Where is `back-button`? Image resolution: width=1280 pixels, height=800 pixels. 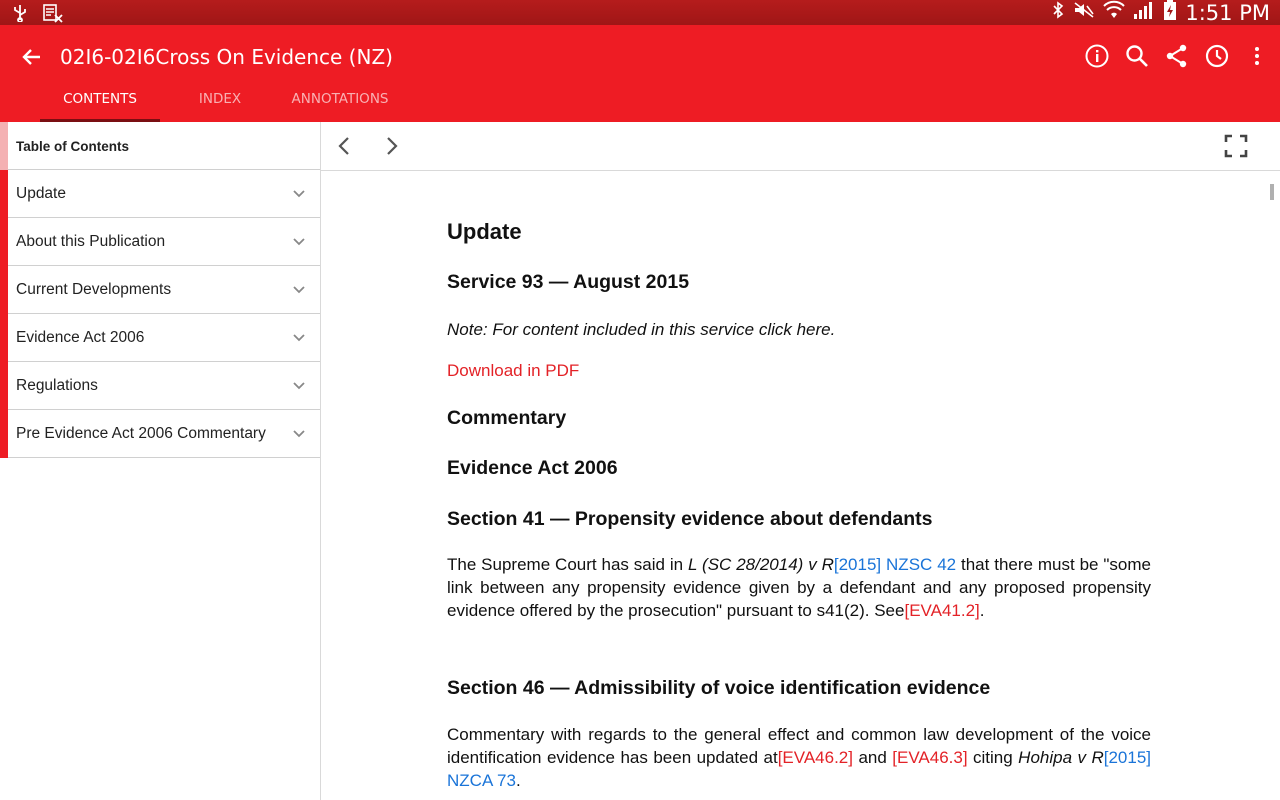
back-button is located at coordinates (32, 57).